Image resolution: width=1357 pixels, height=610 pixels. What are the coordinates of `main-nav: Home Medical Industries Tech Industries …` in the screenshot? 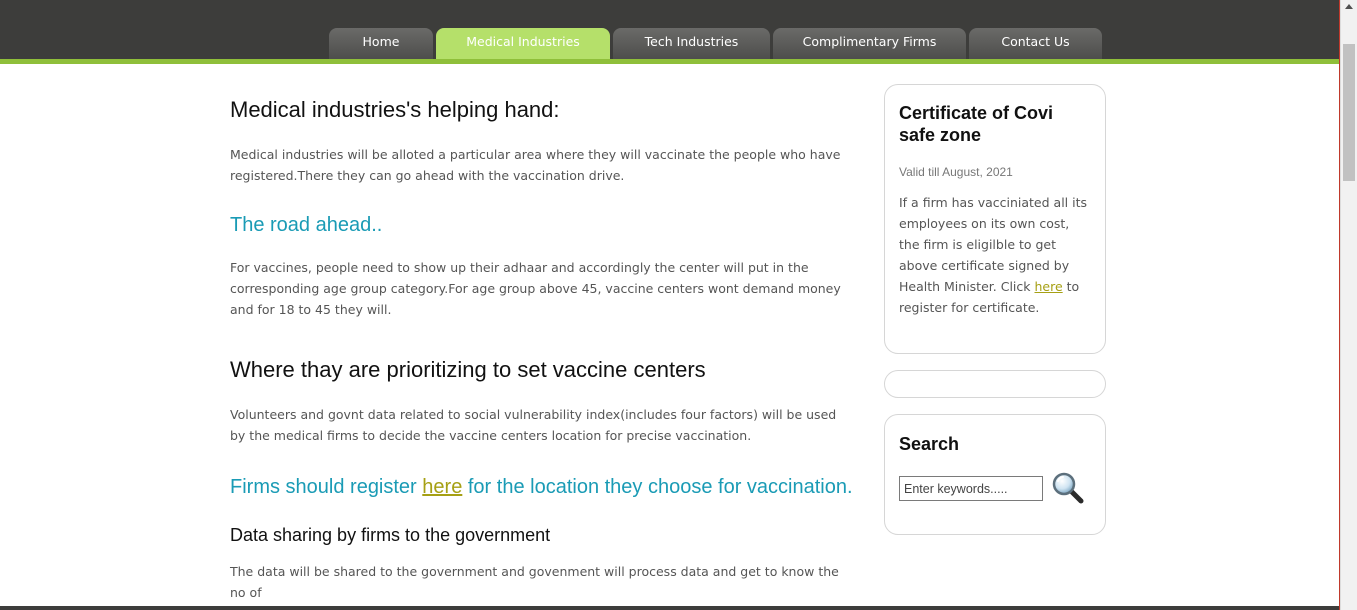 It's located at (715, 43).